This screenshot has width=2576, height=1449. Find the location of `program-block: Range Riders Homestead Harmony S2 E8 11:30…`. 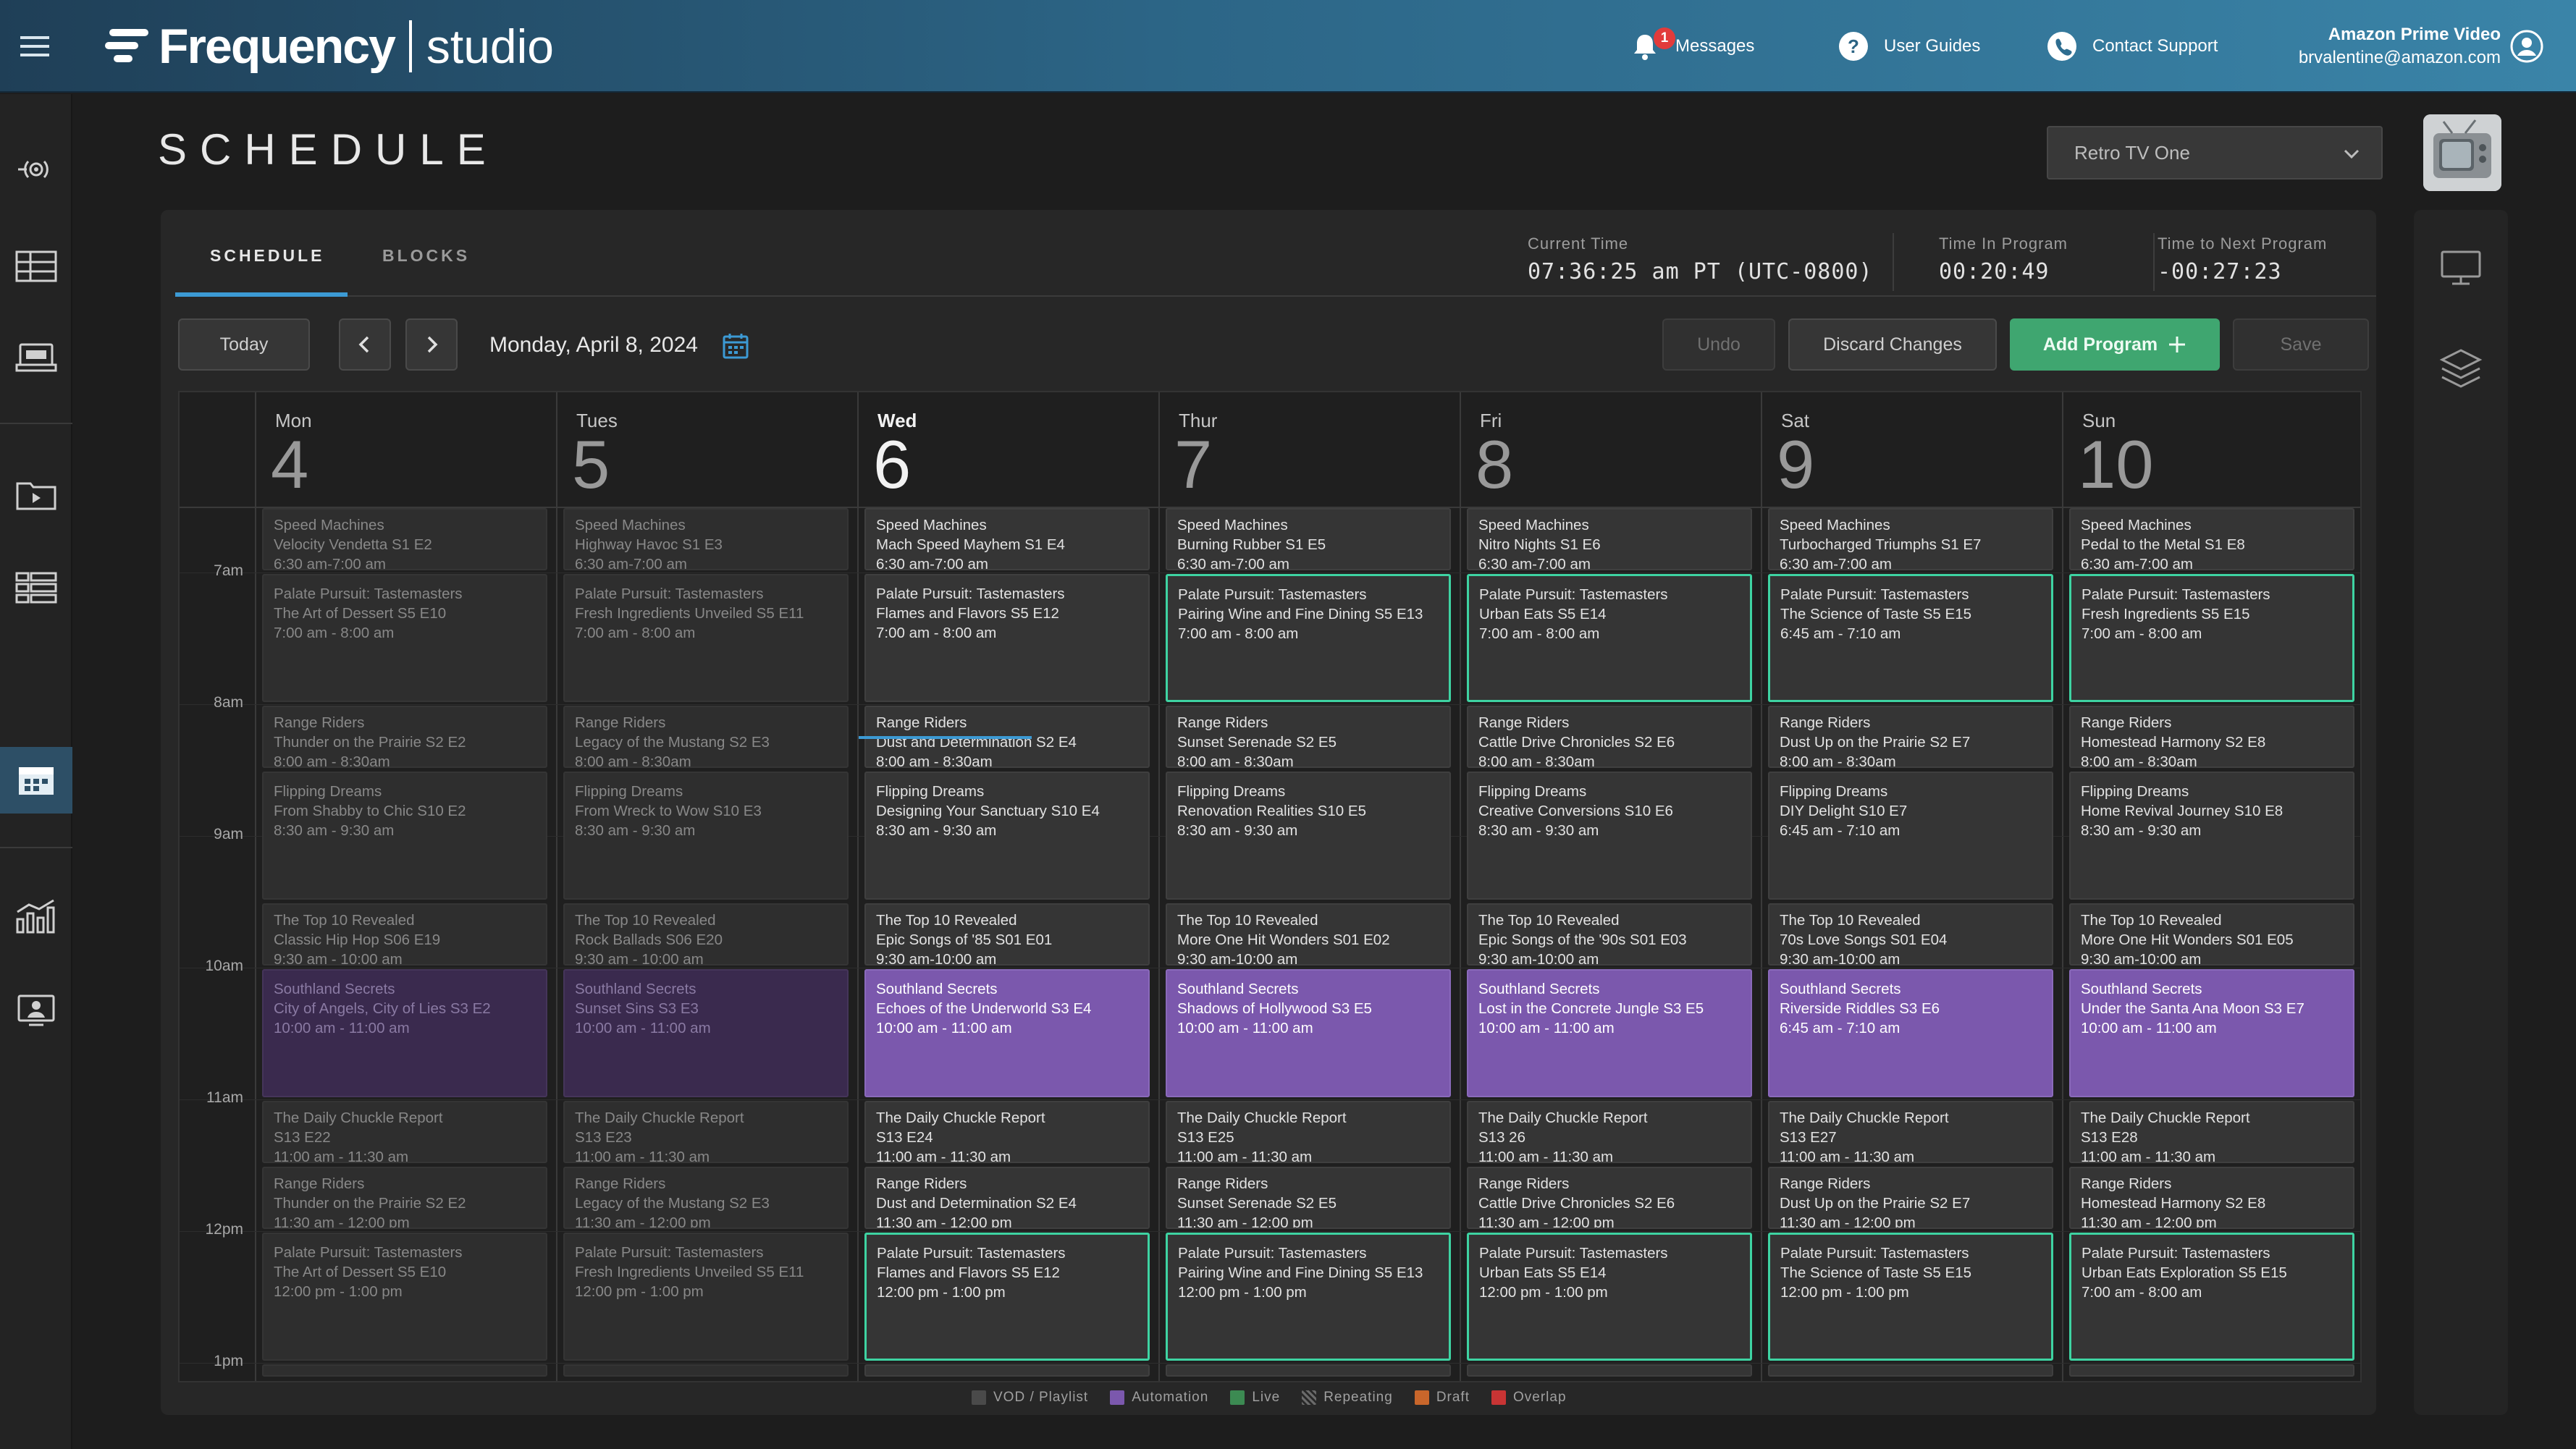

program-block: Range Riders Homestead Harmony S2 E8 11:30… is located at coordinates (2211, 1198).